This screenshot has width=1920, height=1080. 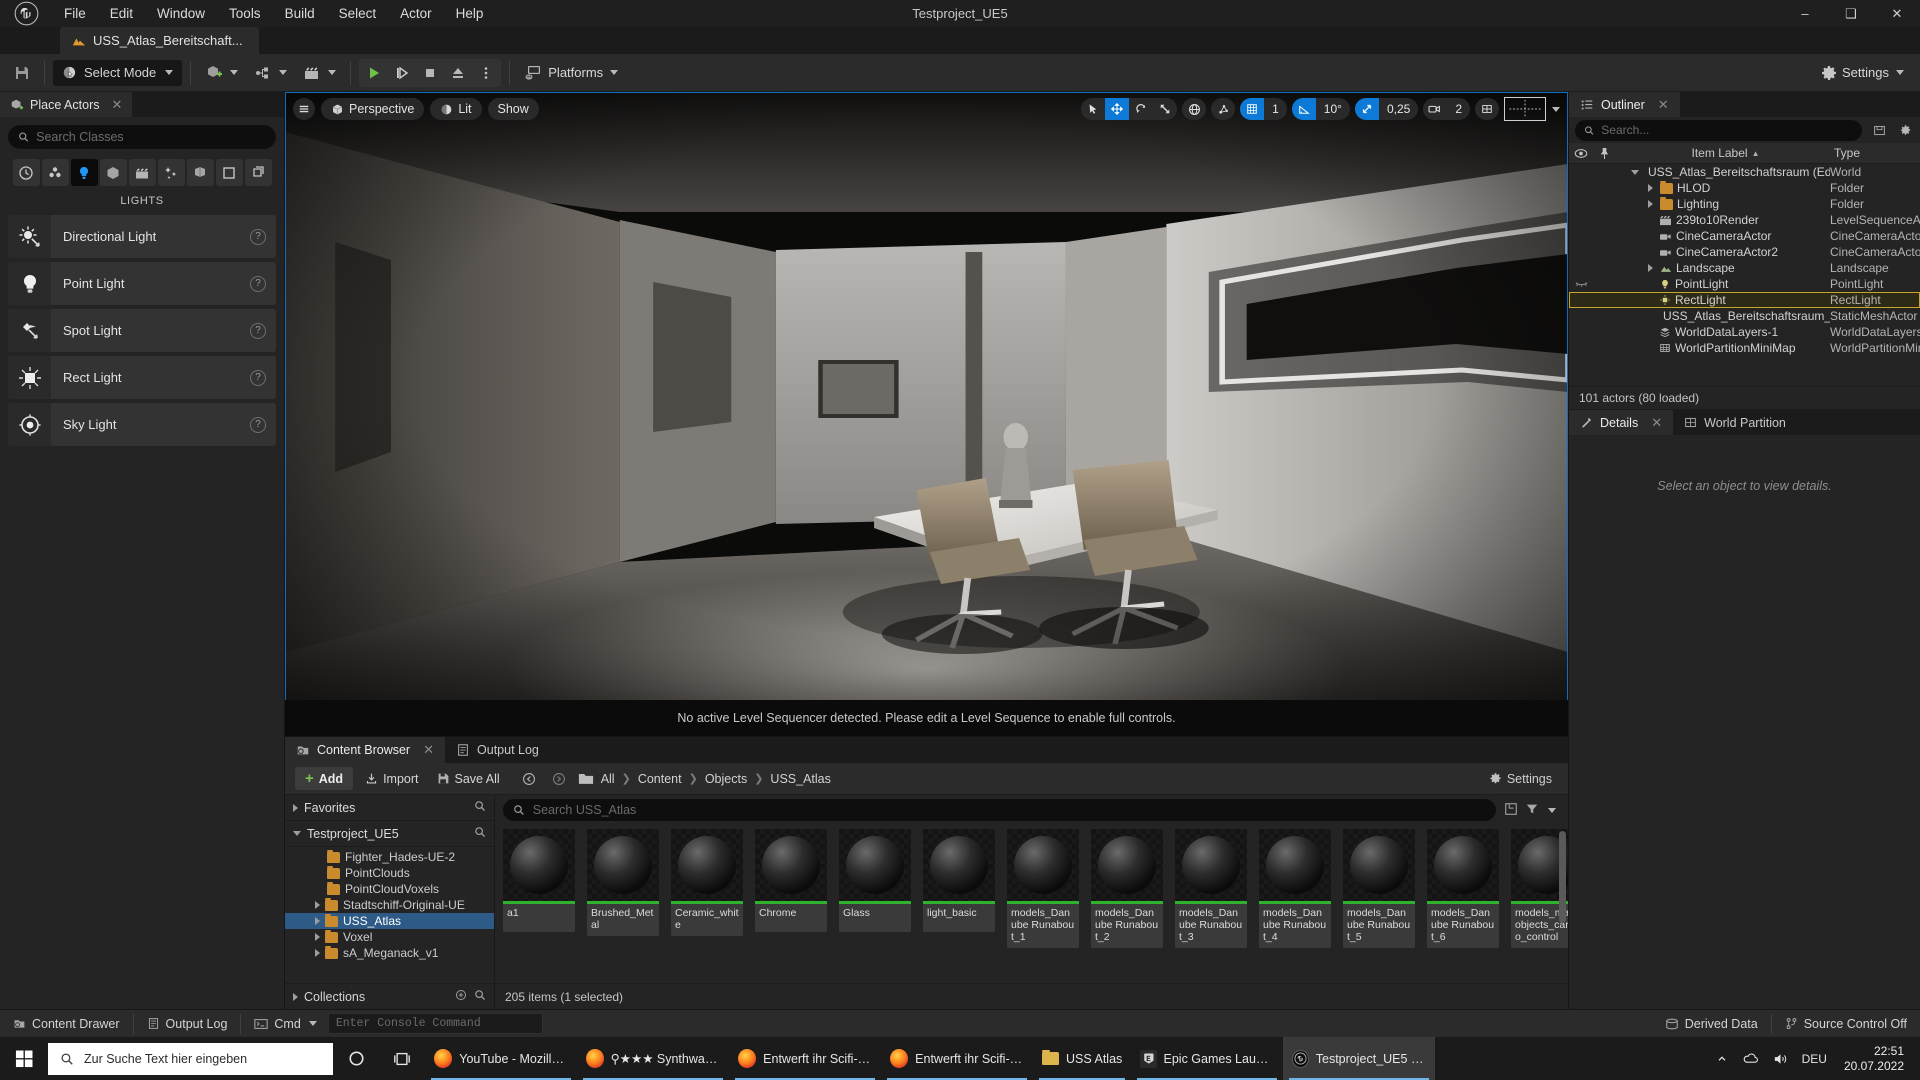 What do you see at coordinates (1621, 422) in the screenshot?
I see `tab-details: Details ✕` at bounding box center [1621, 422].